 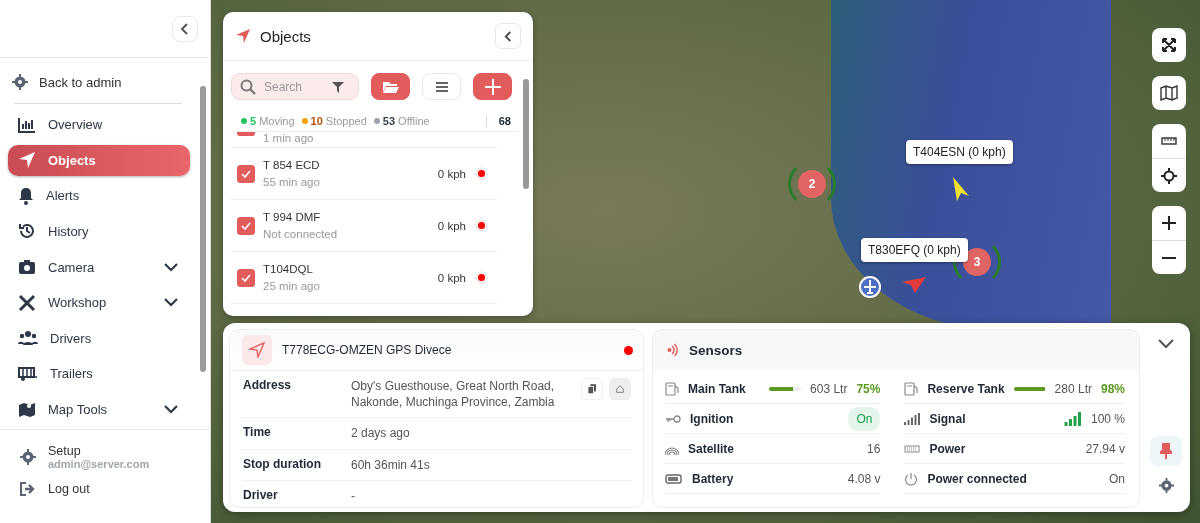 What do you see at coordinates (868, 388) in the screenshot?
I see `fuel-percent: 75%` at bounding box center [868, 388].